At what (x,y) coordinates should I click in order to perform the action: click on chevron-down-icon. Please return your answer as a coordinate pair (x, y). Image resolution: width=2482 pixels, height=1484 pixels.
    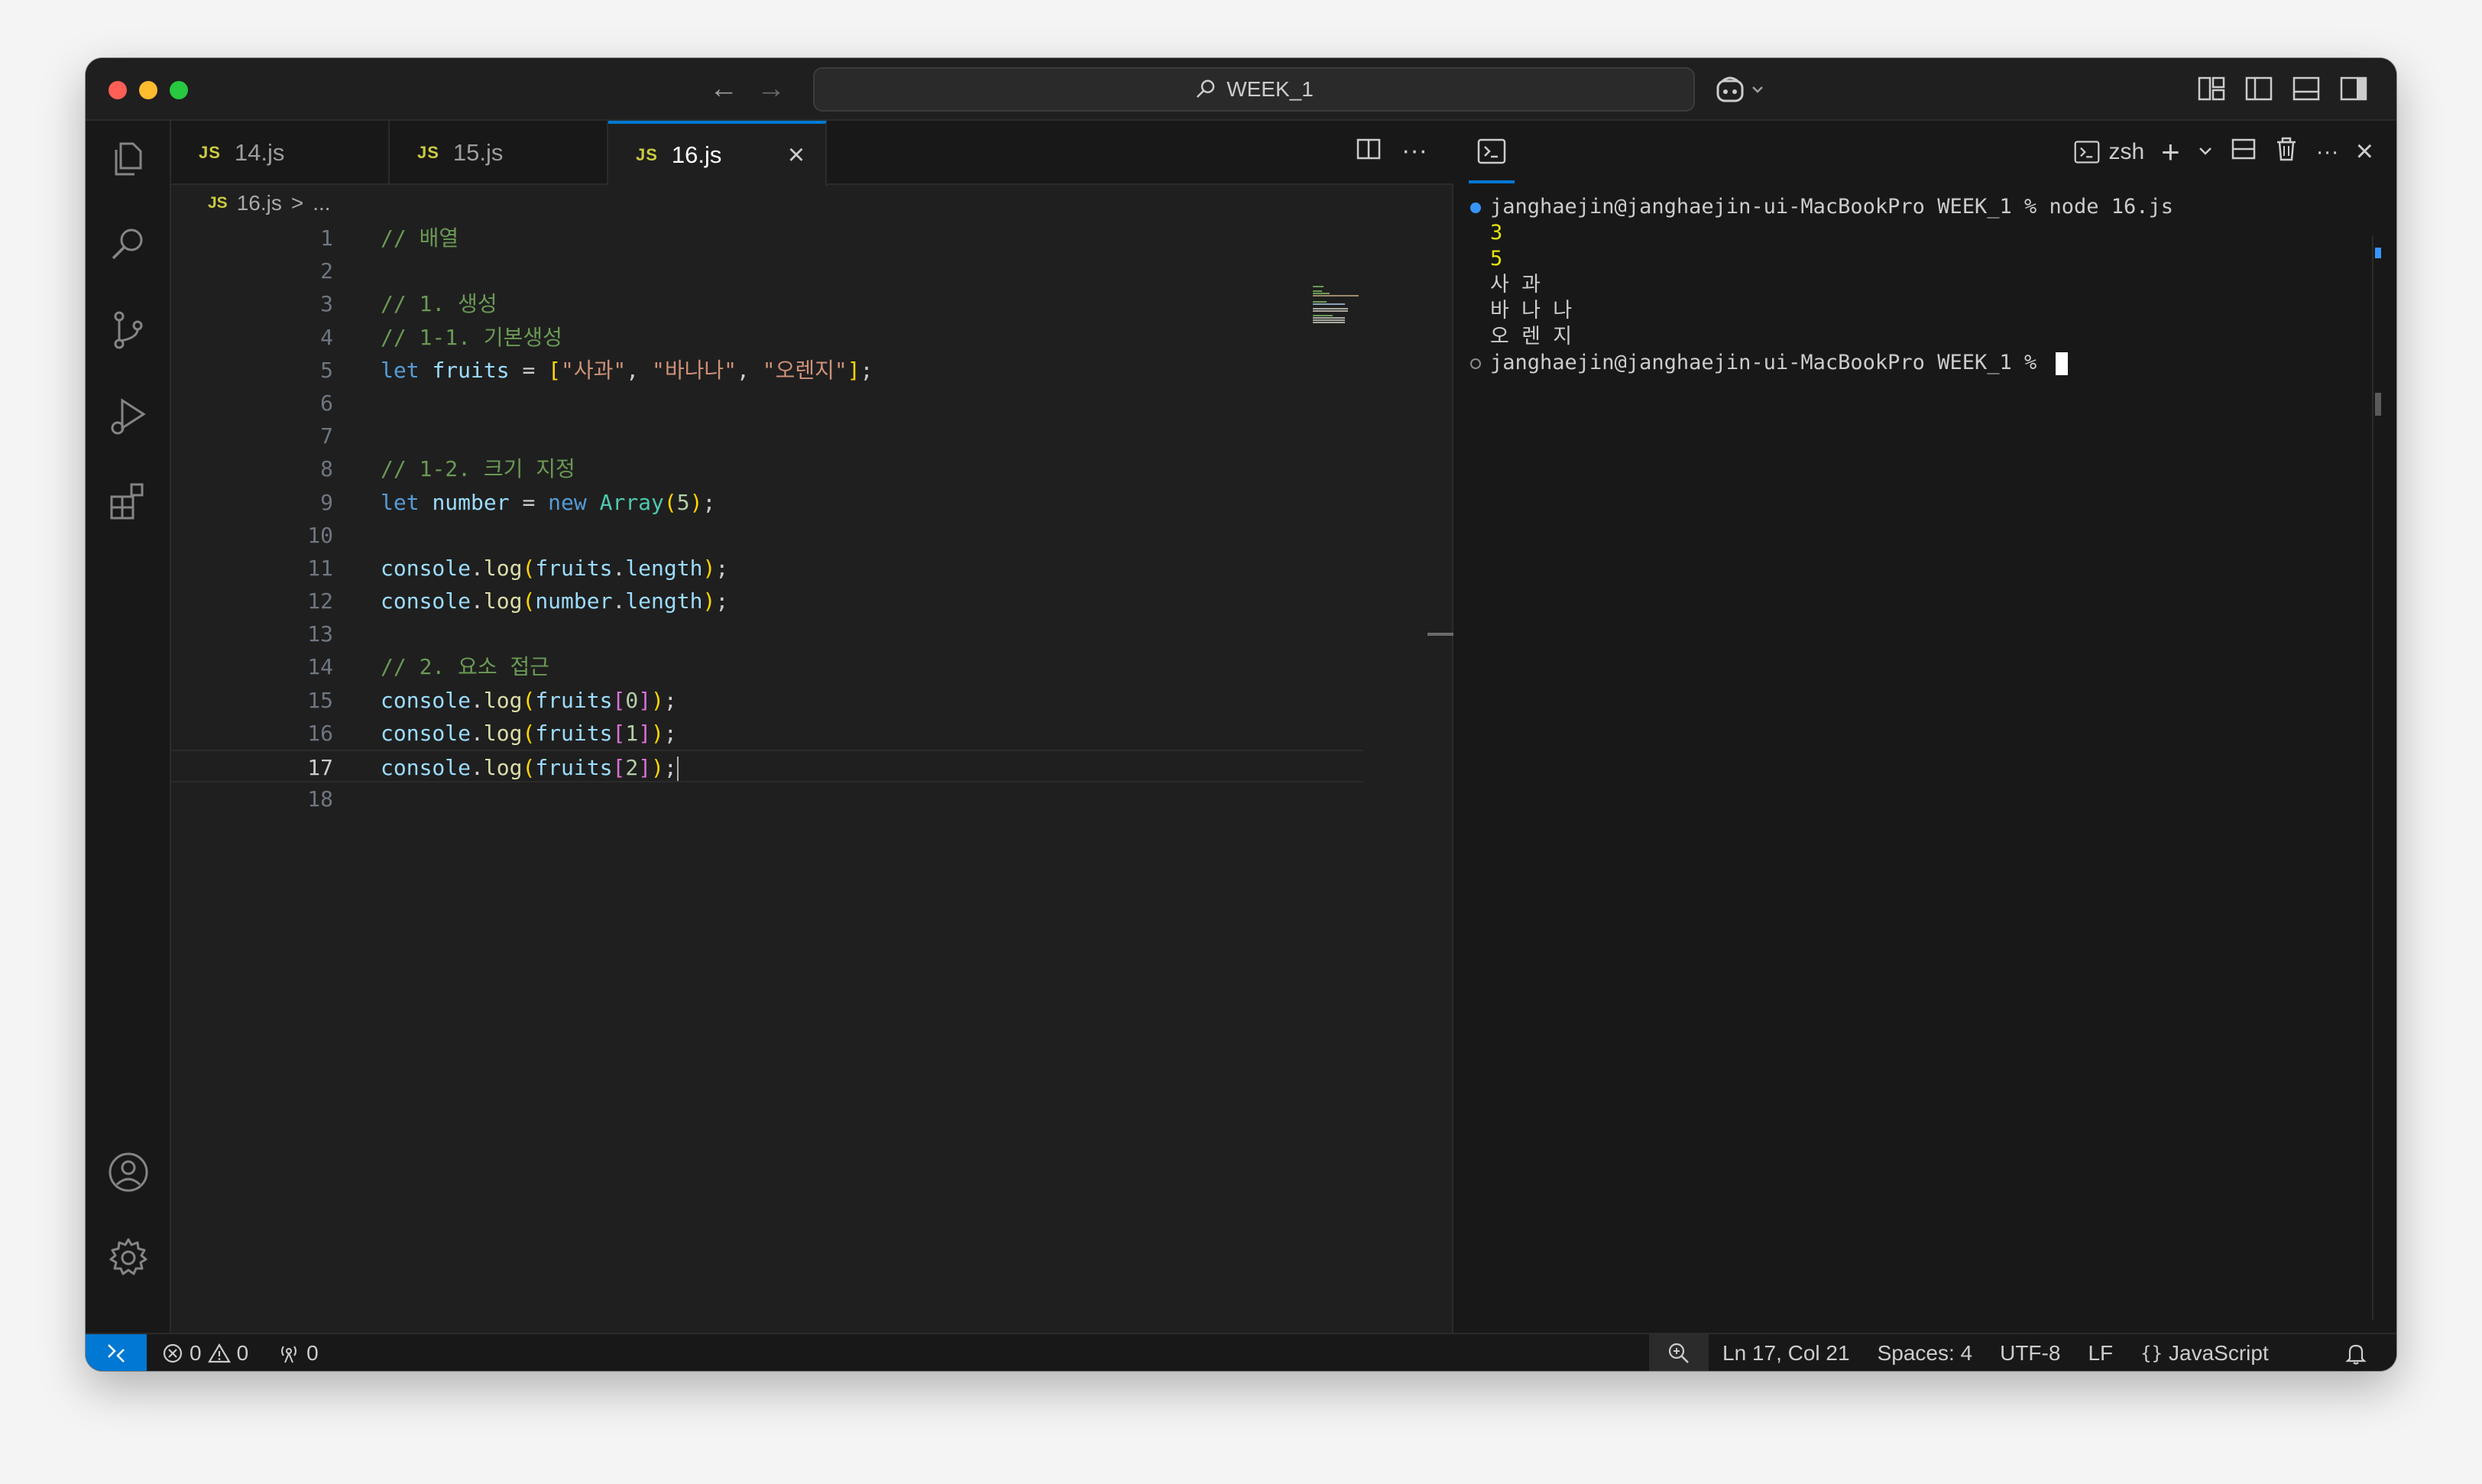
    Looking at the image, I should click on (2205, 152).